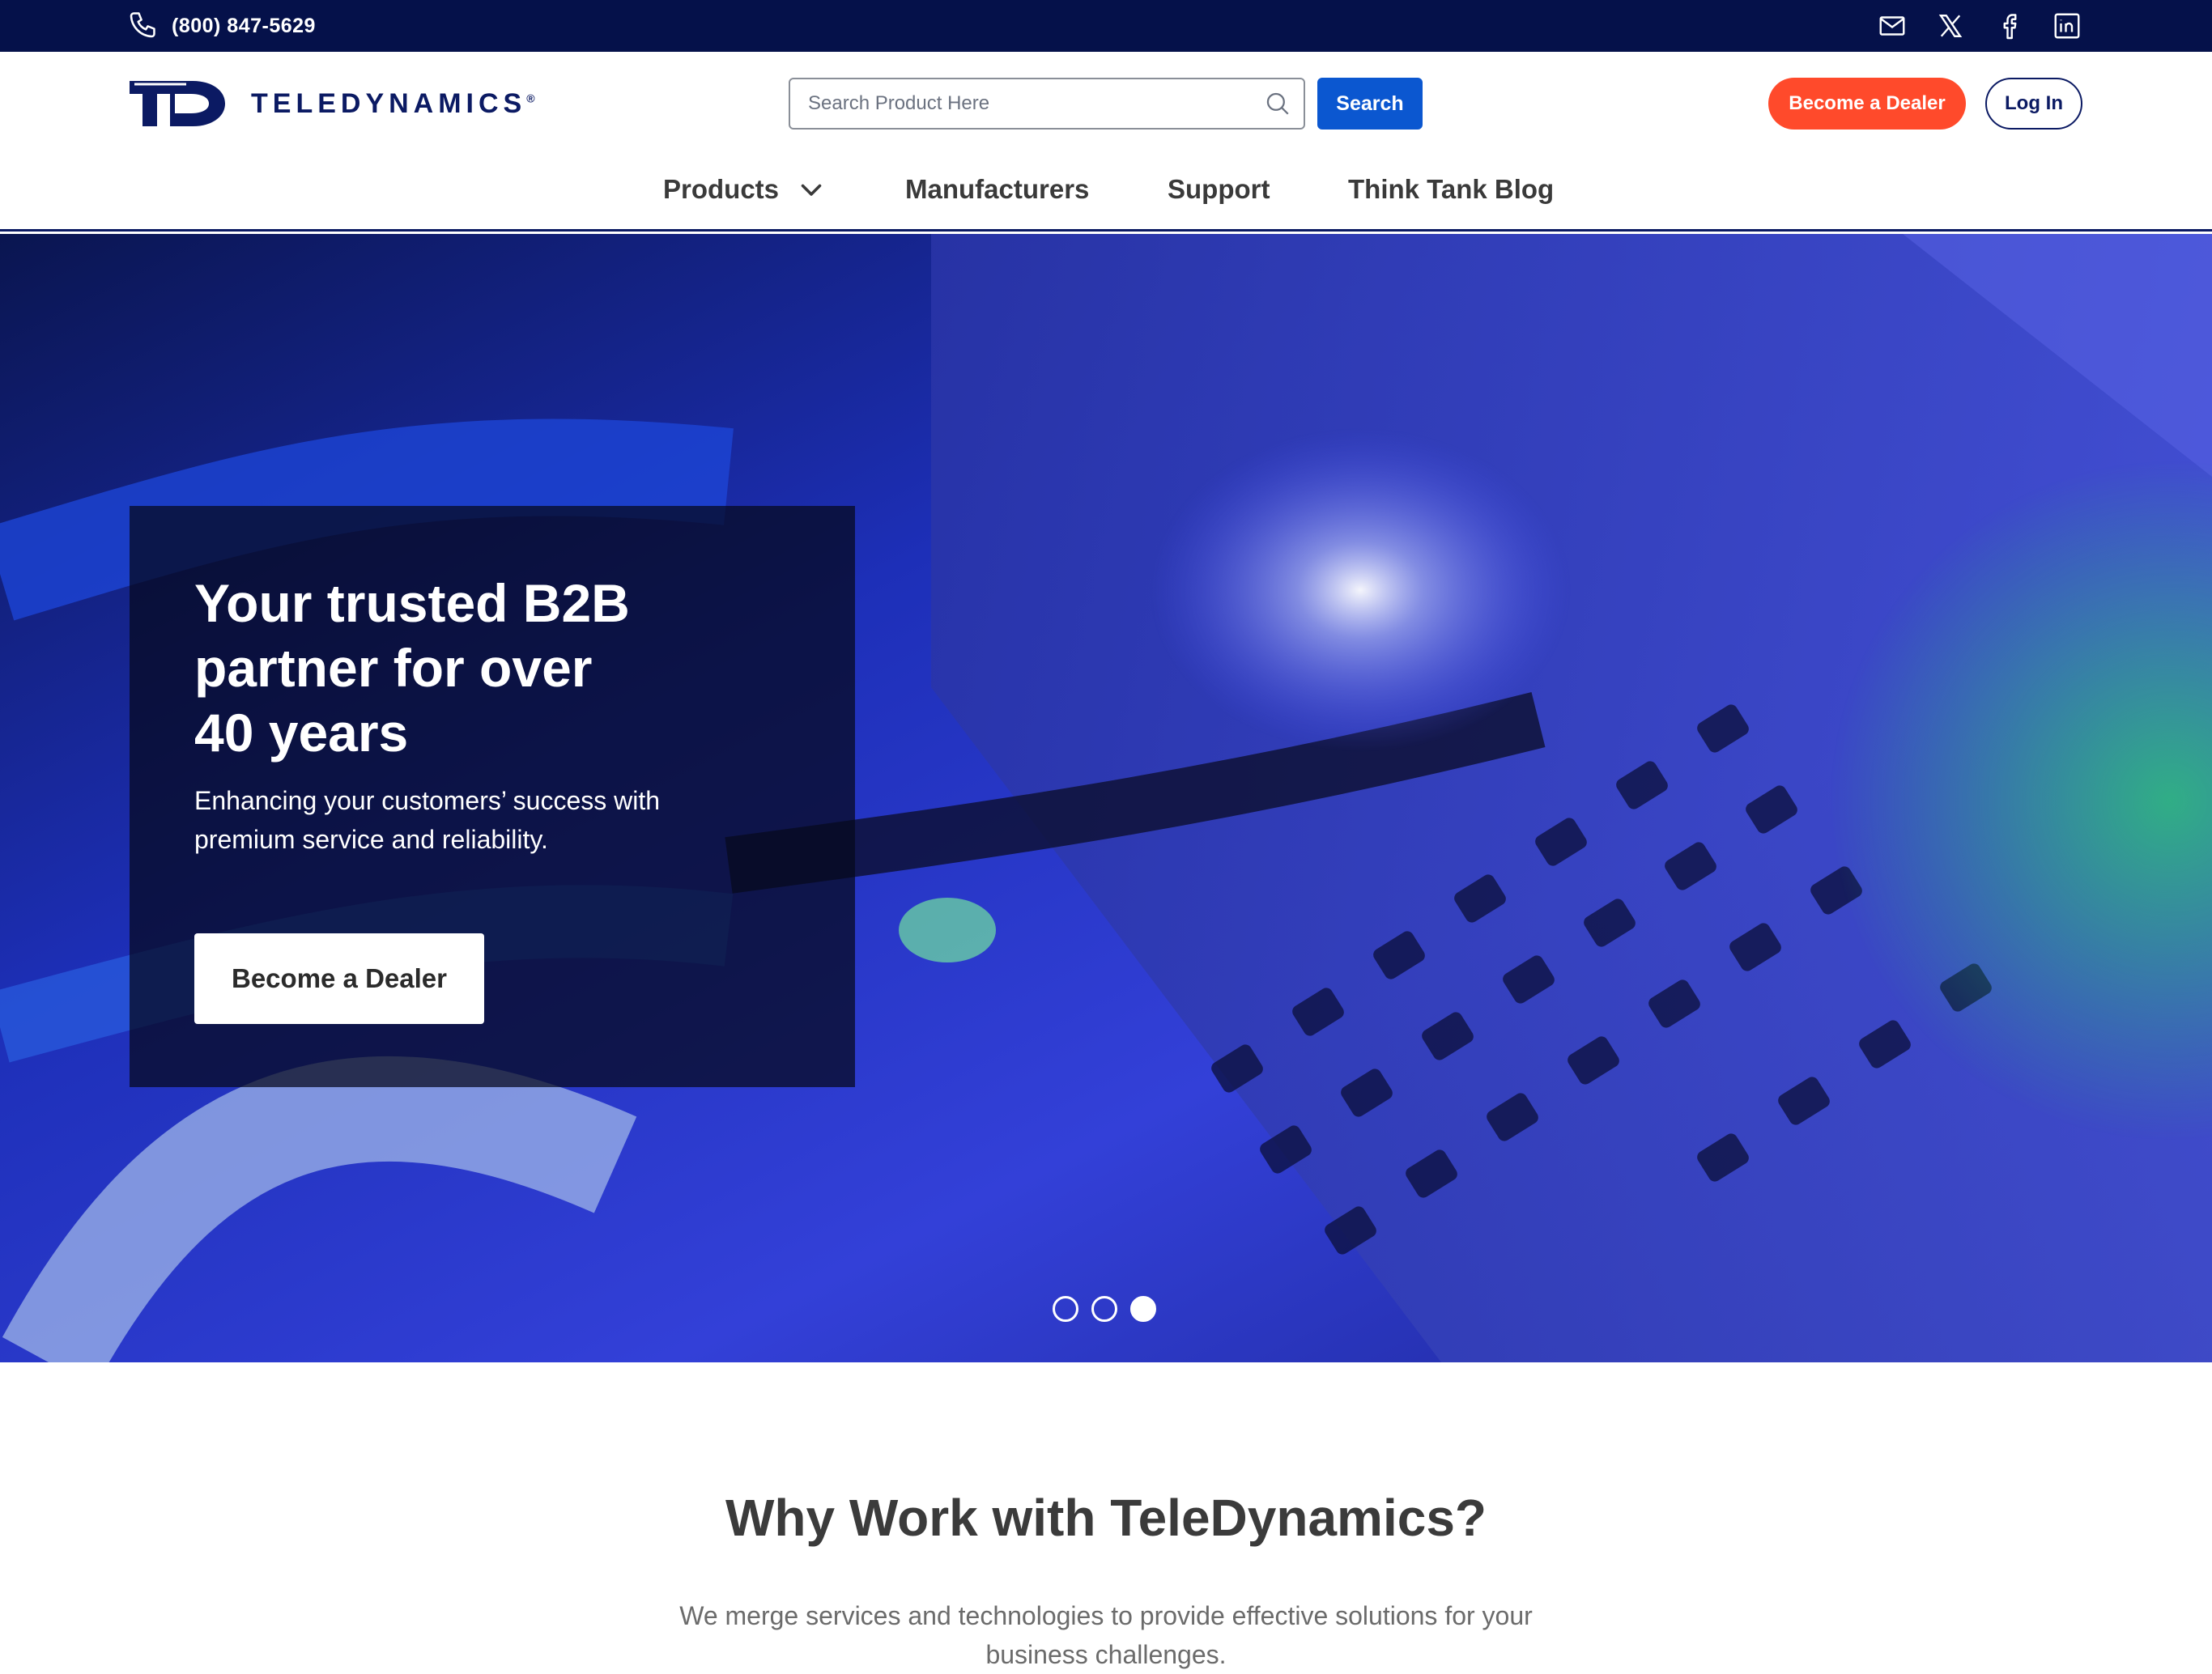  I want to click on registered-mark: ®, so click(531, 98).